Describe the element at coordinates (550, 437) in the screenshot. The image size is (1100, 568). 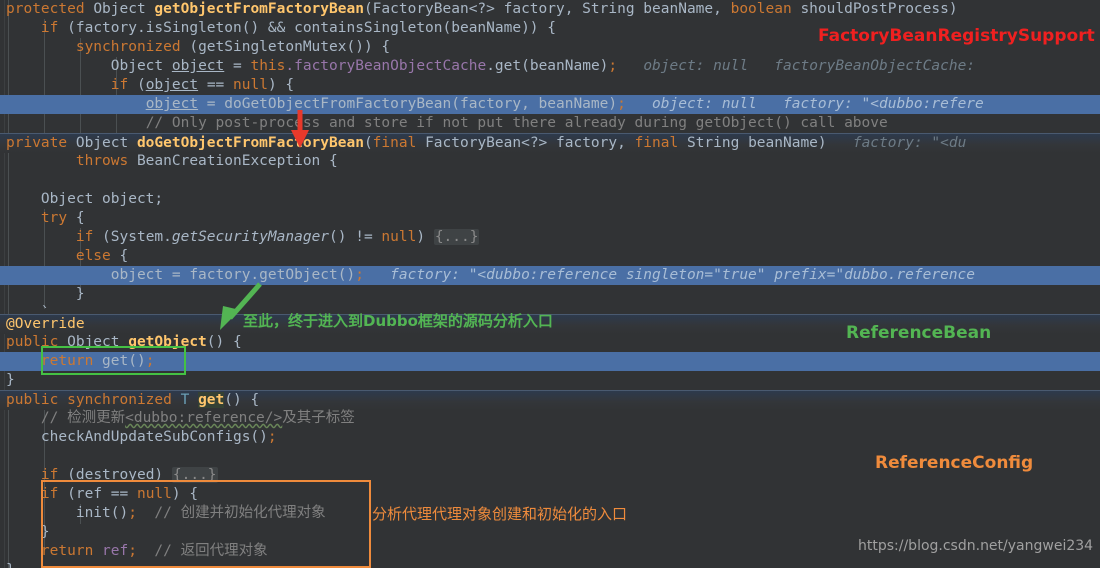
I see `code-line: checkAndUpdateSubConfigs();` at that location.